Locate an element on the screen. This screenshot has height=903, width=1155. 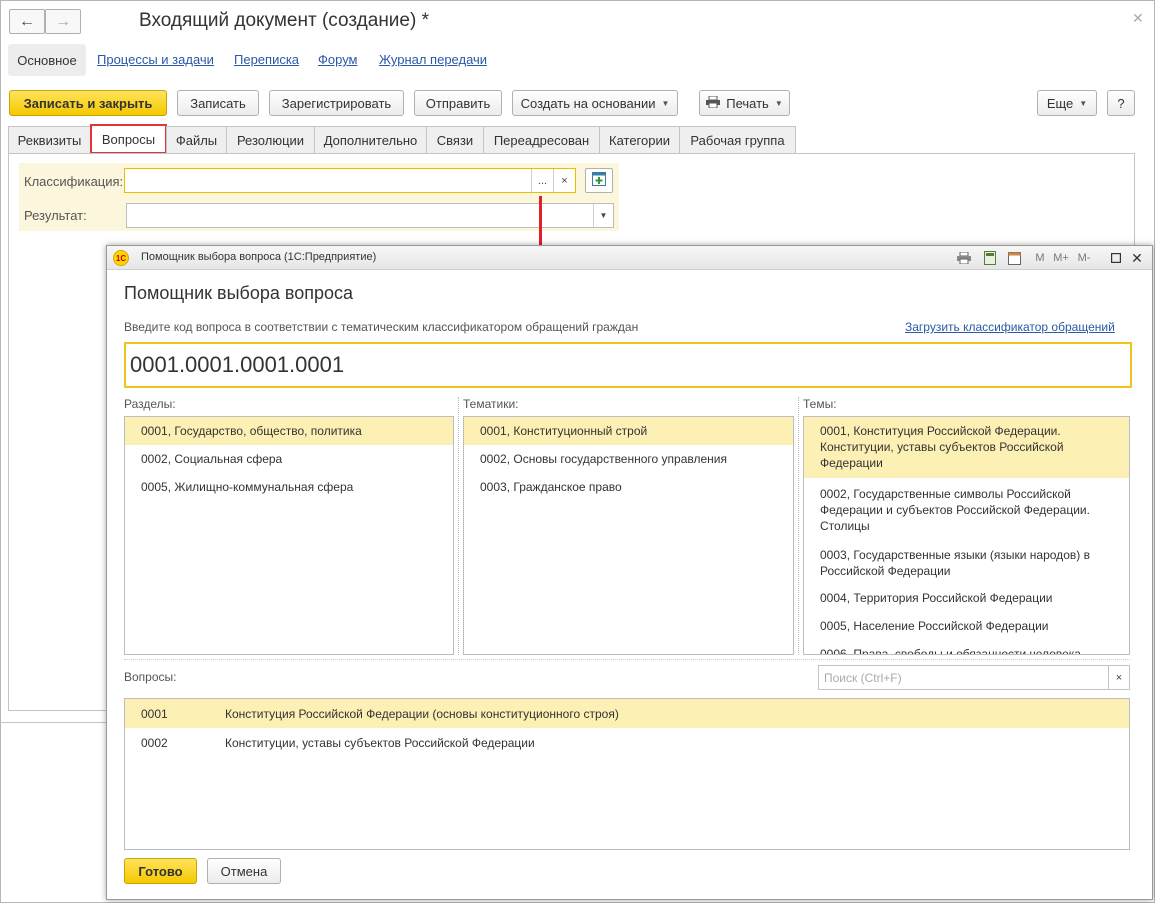
tab-resolutions: Резолюции is located at coordinates (270, 140).